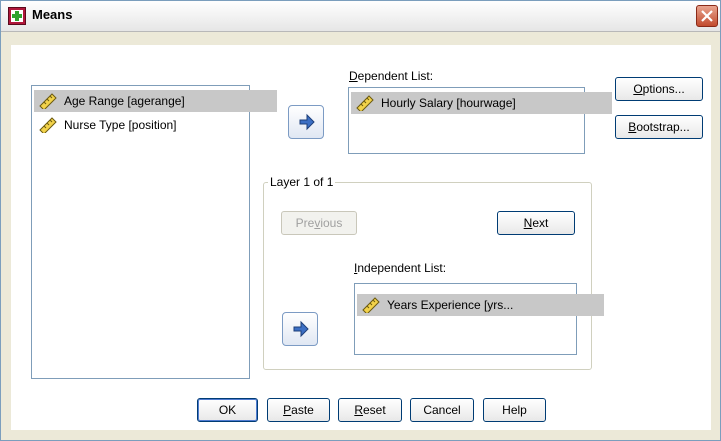 The width and height of the screenshot is (721, 441). Describe the element at coordinates (370, 410) in the screenshot. I see `reset-button: Reset` at that location.